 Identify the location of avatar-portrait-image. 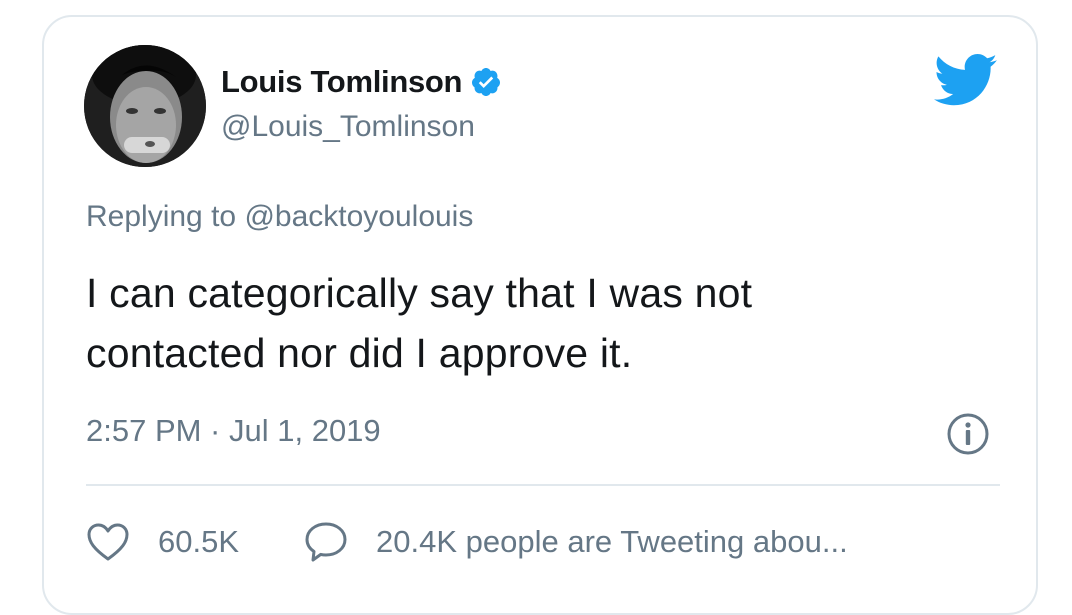
(145, 106).